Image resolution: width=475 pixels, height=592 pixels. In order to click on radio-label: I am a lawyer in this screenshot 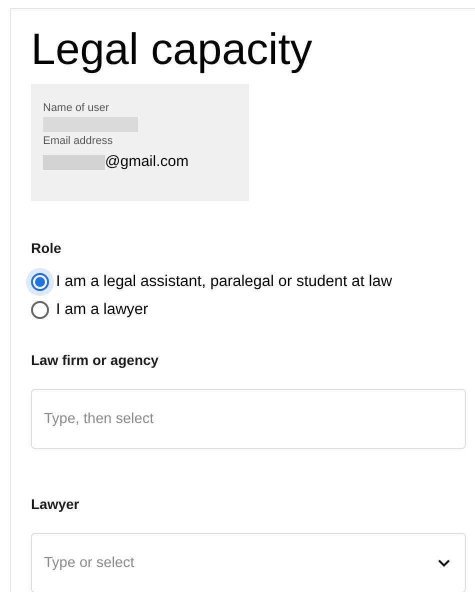, I will do `click(102, 310)`.